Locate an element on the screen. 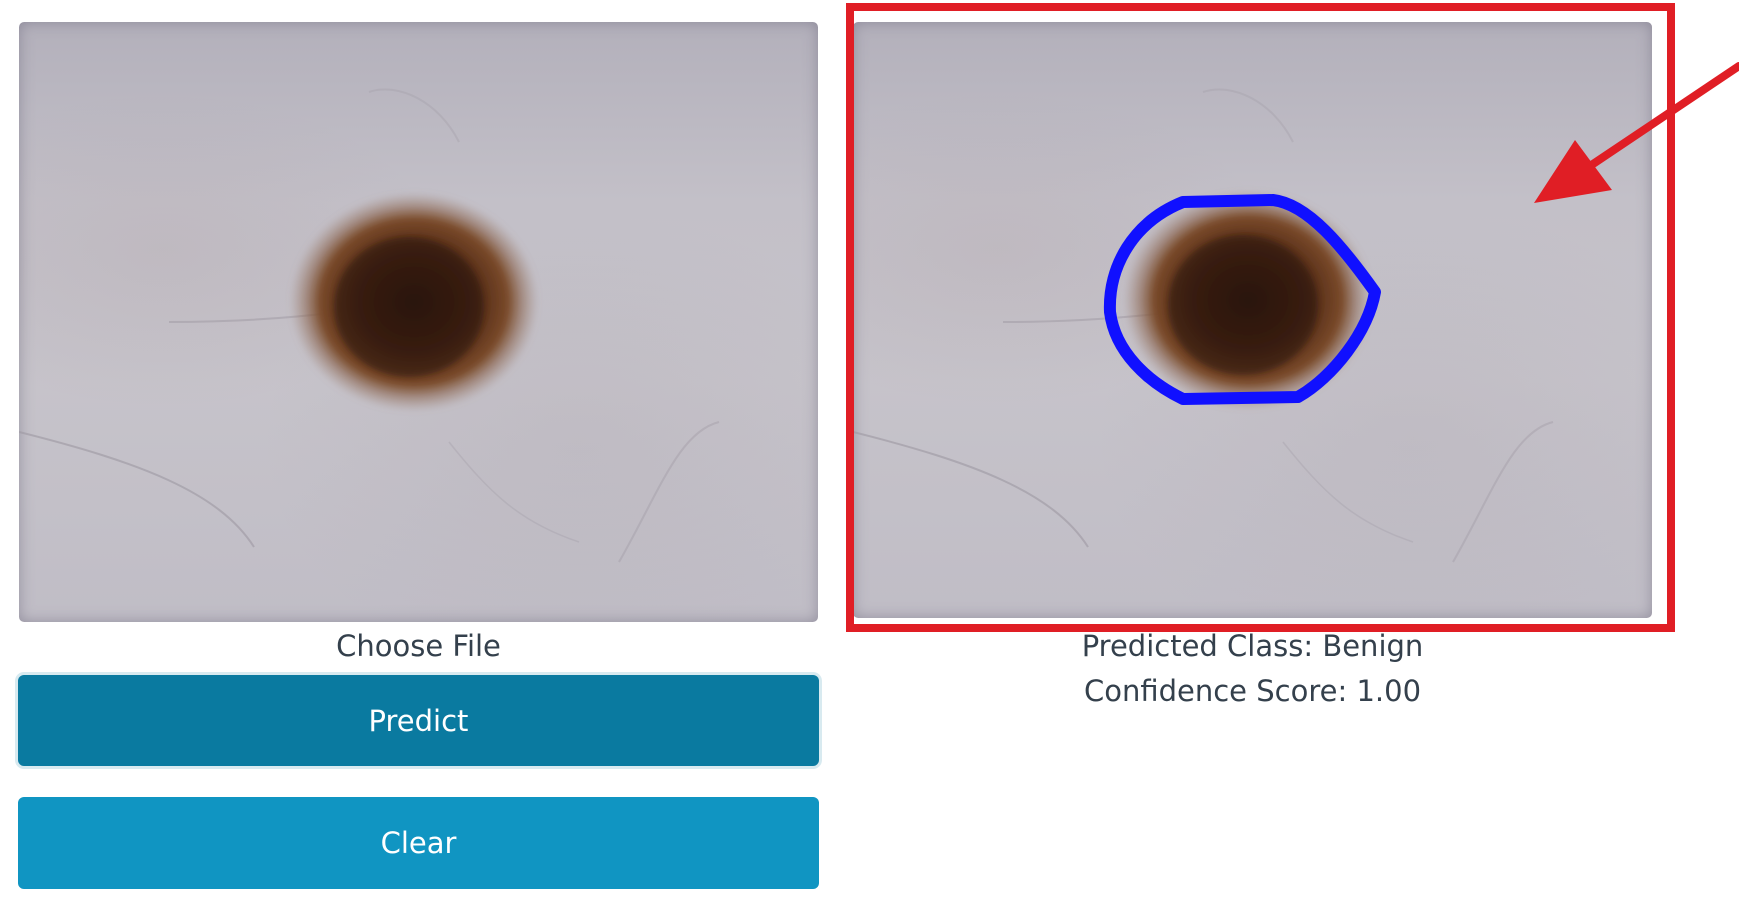  predicted-class-text: Predicted Class: Benign is located at coordinates (1252, 646).